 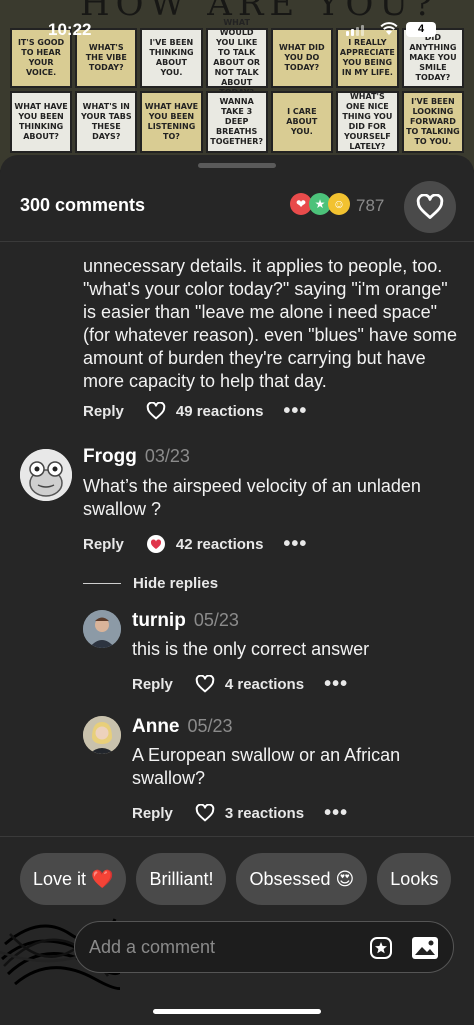 I want to click on prompt-card: WANNA TAKE 3 DEEP BREATHS TOGETHER?, so click(x=236, y=122).